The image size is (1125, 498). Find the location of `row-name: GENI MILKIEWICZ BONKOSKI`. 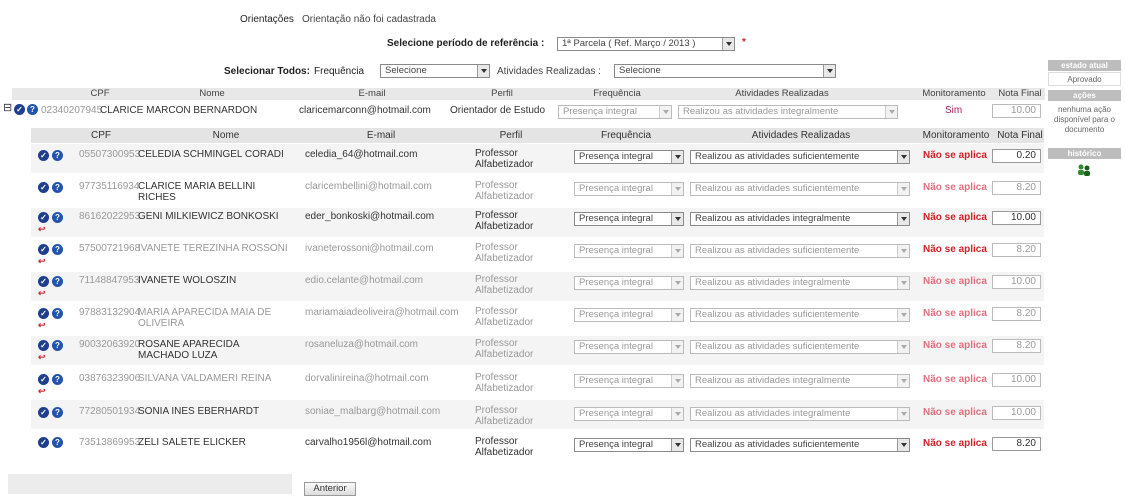

row-name: GENI MILKIEWICZ BONKOSKI is located at coordinates (208, 216).